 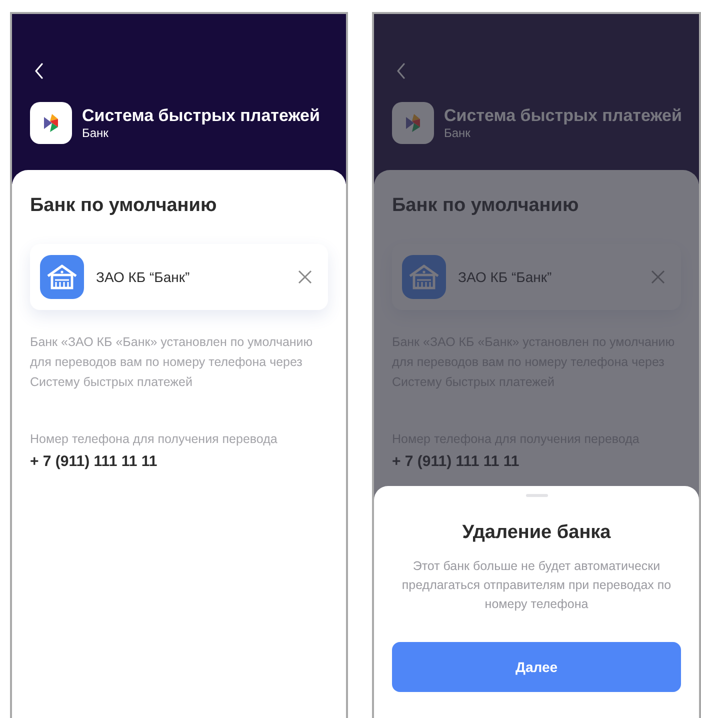 What do you see at coordinates (154, 439) in the screenshot?
I see `phone-label: Номер телефона для получения перевода` at bounding box center [154, 439].